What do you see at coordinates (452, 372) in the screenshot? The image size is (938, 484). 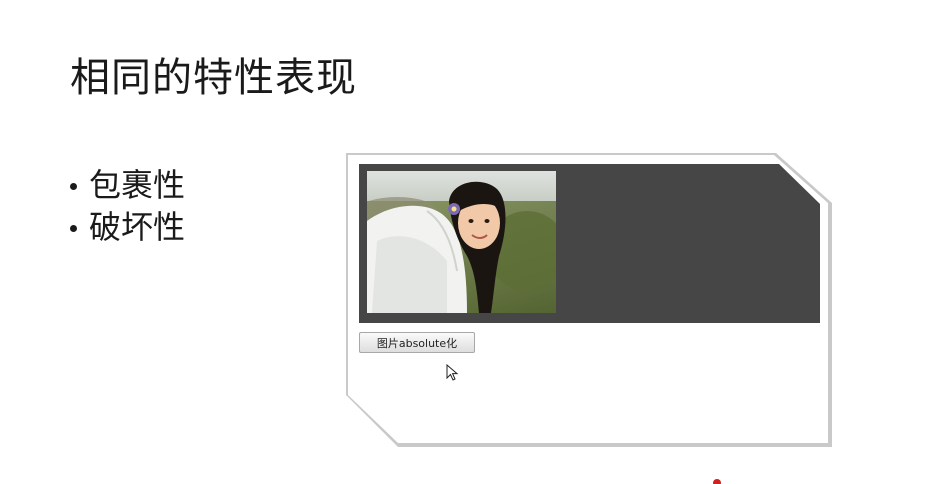 I see `mouse-pointer-icon` at bounding box center [452, 372].